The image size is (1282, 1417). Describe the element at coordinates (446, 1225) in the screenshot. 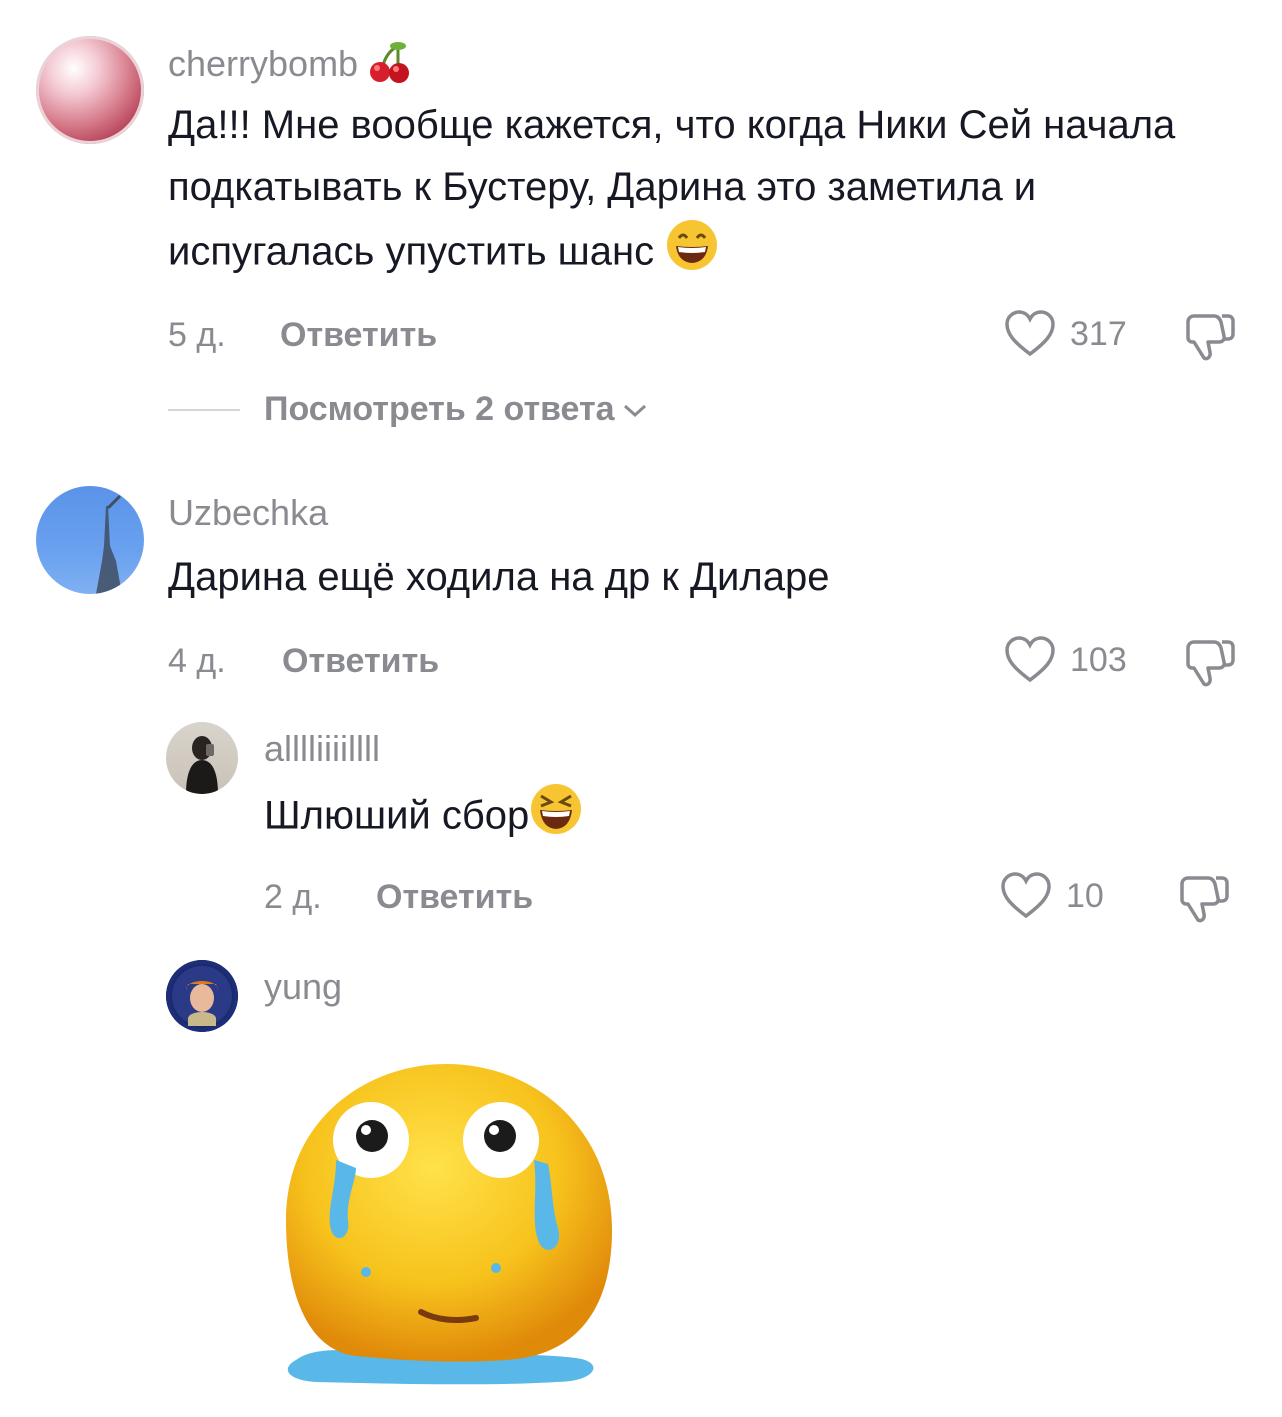

I see `crying-melting-face-sticker` at that location.